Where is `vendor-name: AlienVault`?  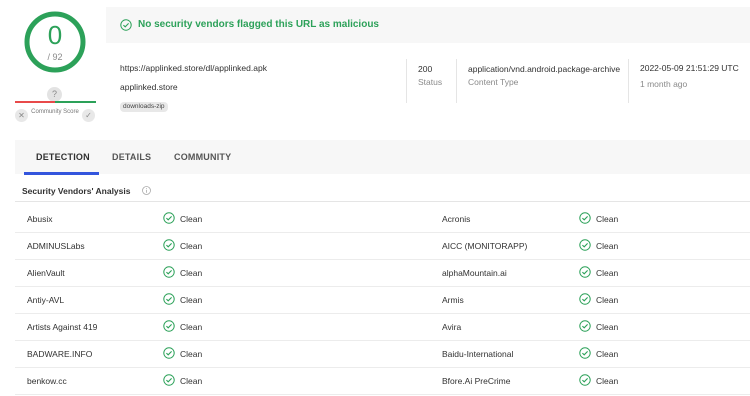
vendor-name: AlienVault is located at coordinates (46, 273).